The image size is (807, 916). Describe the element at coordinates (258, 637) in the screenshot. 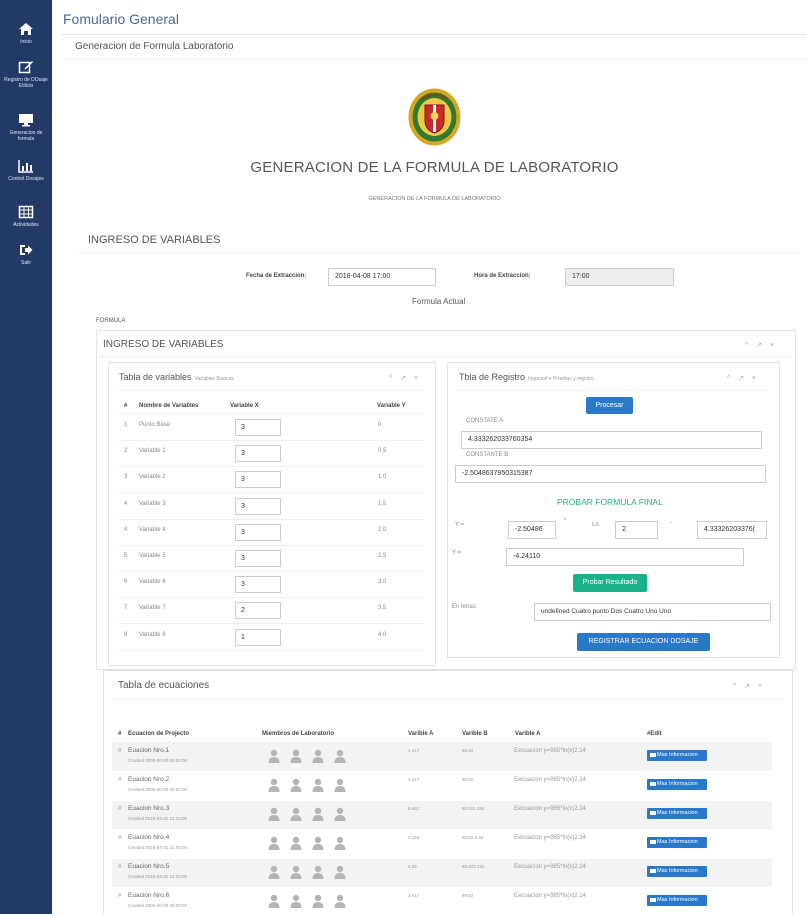

I see `variable-x-input: 1` at that location.